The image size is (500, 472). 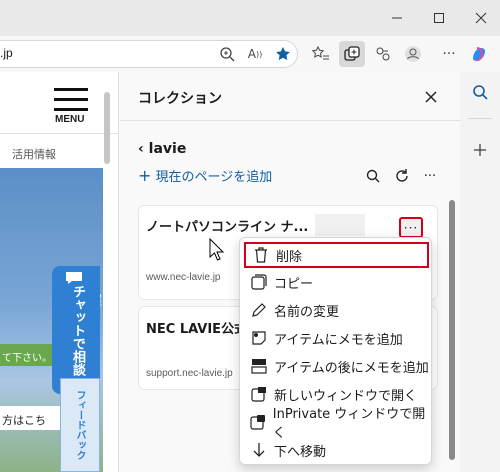 What do you see at coordinates (383, 54) in the screenshot?
I see `extensions-icon` at bounding box center [383, 54].